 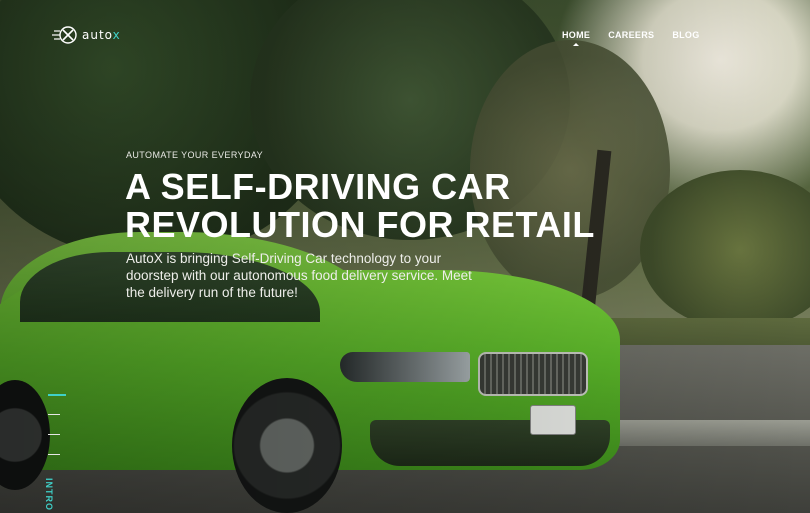 What do you see at coordinates (576, 38) in the screenshot?
I see `nav-home: HOME` at bounding box center [576, 38].